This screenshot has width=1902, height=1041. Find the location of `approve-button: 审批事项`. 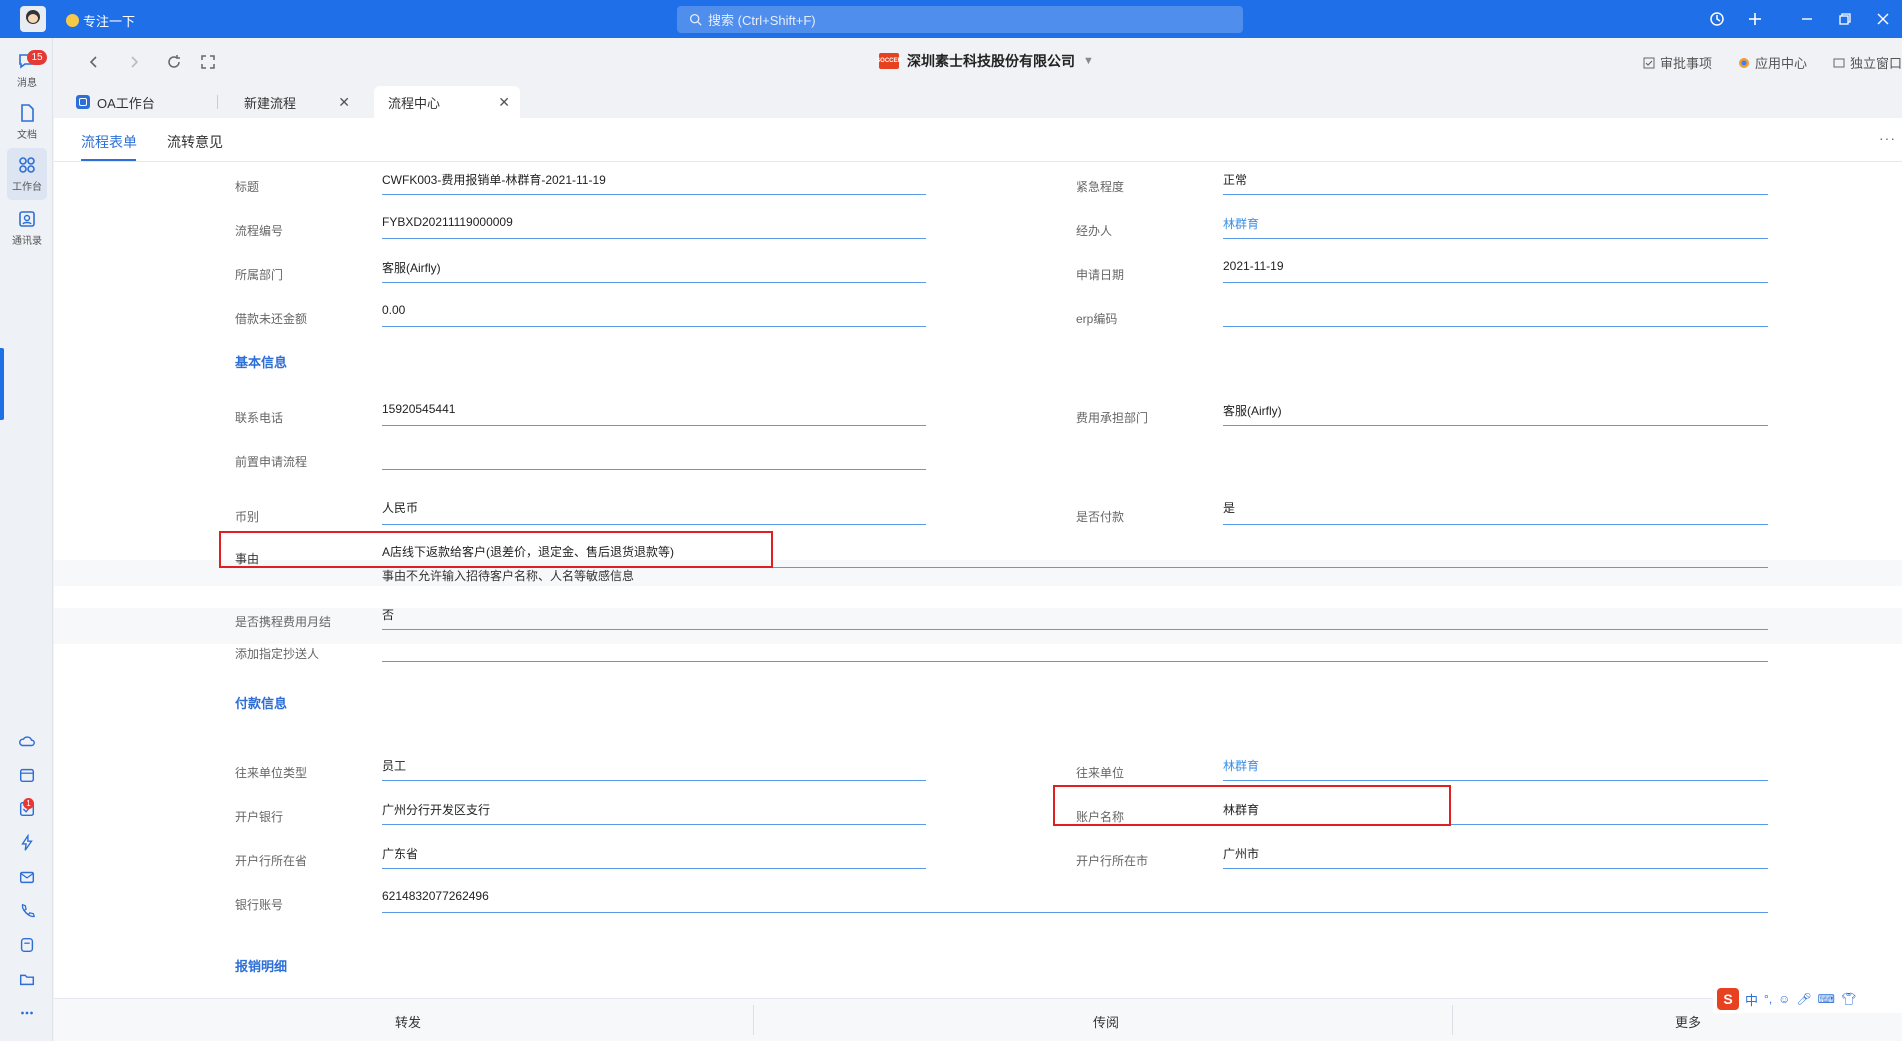

approve-button: 审批事项 is located at coordinates (1677, 62).